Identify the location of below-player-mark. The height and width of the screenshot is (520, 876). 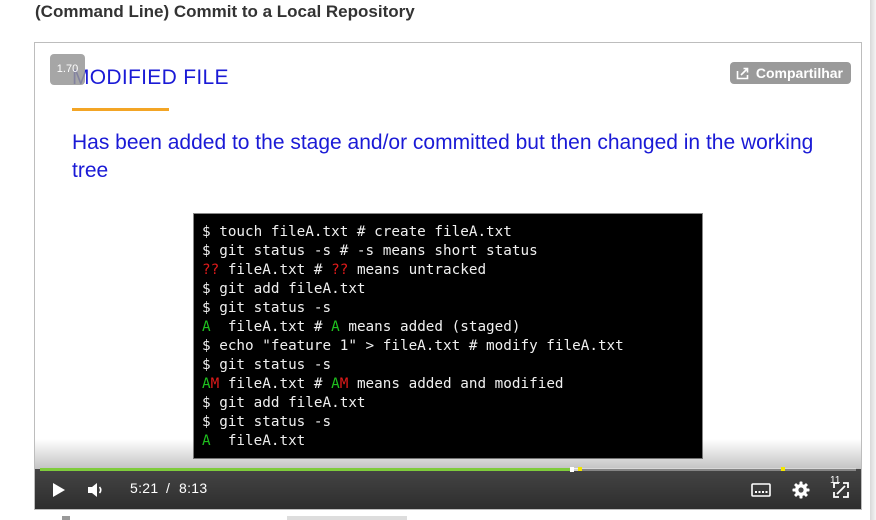
(66, 518).